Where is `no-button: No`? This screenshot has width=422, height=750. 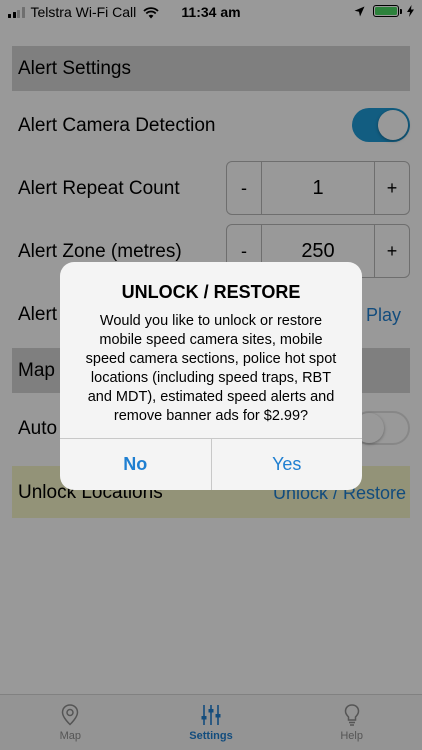 no-button: No is located at coordinates (136, 464).